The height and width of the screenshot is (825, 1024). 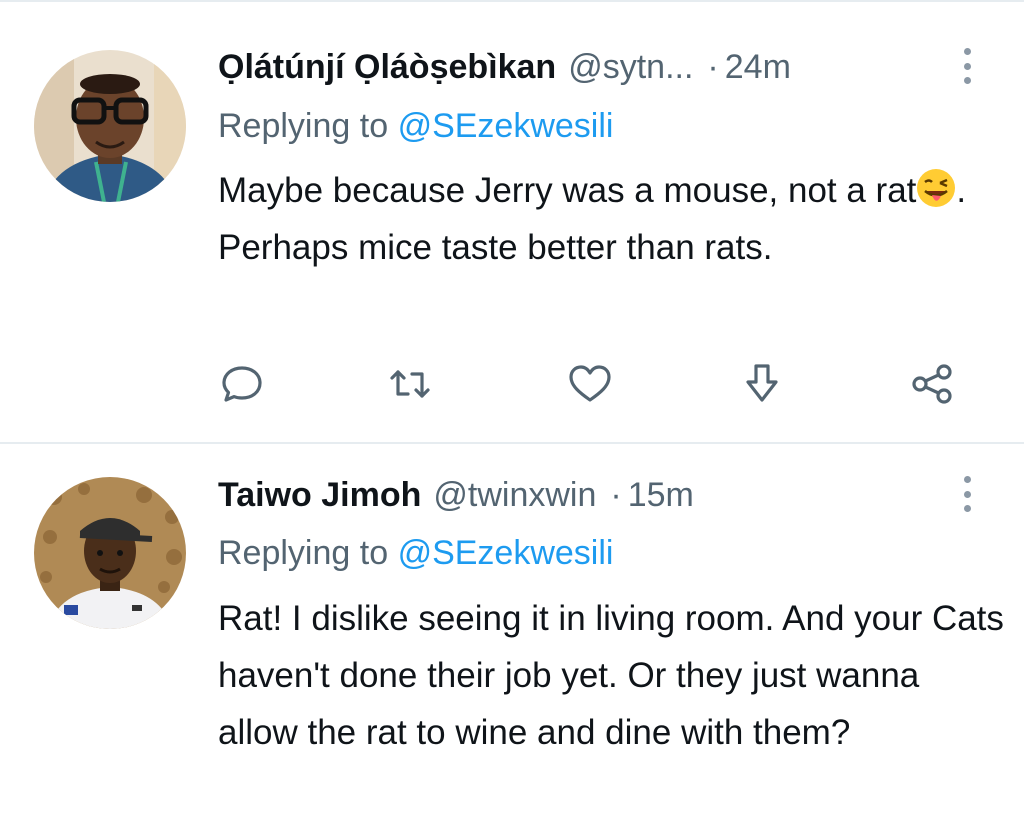 I want to click on tweet-header: Ọlátúnjí Ọláòṣebìkan @sytn... · 24m, so click(x=581, y=67).